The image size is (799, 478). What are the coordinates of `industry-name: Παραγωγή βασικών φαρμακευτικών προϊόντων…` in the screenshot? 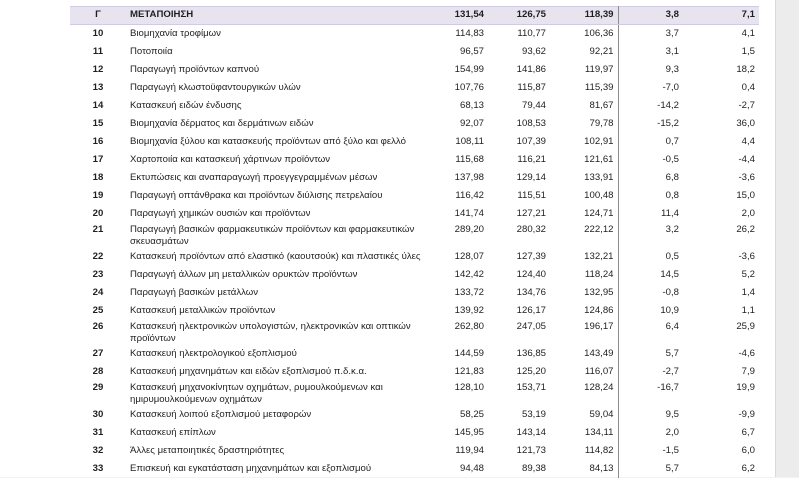 It's located at (276, 235).